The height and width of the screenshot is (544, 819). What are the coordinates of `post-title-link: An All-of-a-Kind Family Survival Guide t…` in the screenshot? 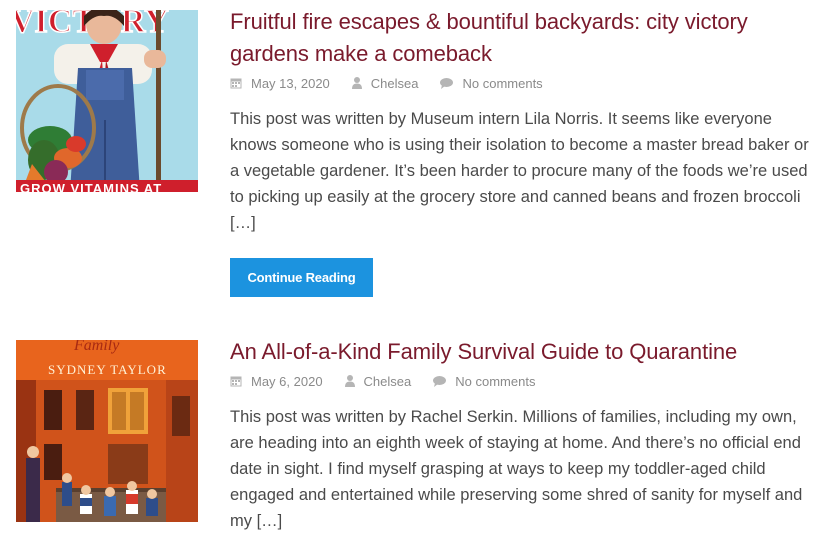 It's located at (522, 352).